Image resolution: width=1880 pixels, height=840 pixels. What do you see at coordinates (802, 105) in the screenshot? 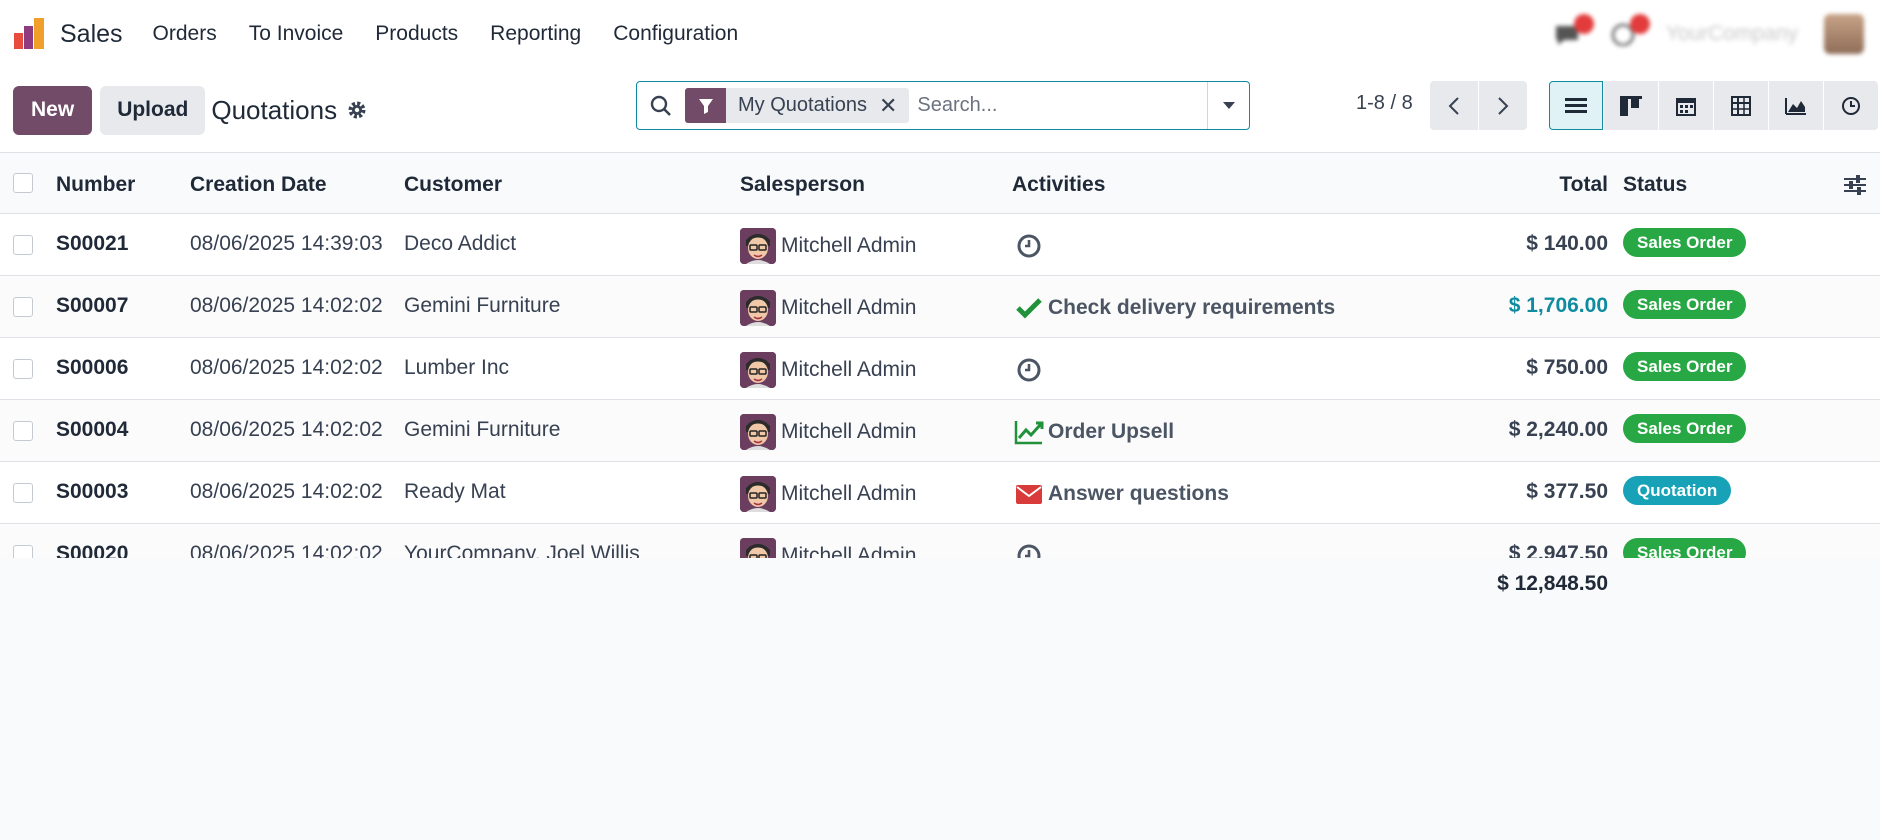
I see `facet-label: My Quotations` at bounding box center [802, 105].